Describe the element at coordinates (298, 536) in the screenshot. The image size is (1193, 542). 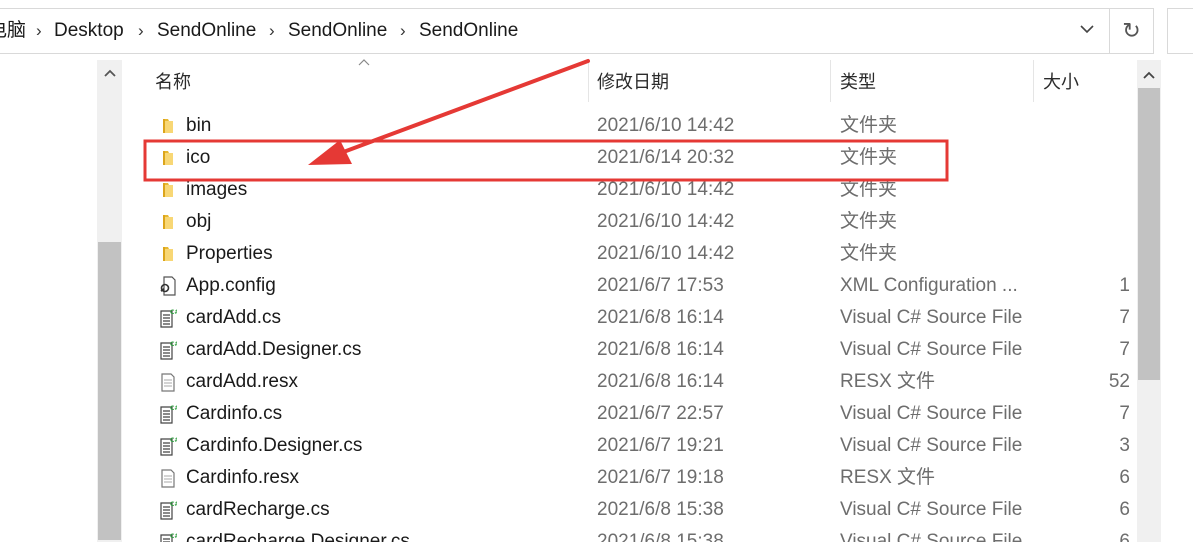
I see `file-name: cardRecharge.Designer.cs` at that location.